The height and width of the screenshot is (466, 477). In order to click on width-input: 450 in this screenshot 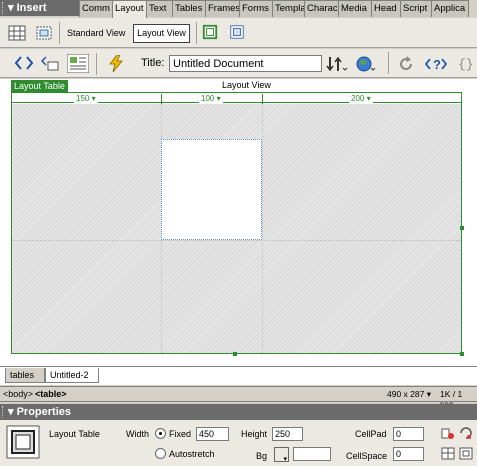, I will do `click(212, 434)`.